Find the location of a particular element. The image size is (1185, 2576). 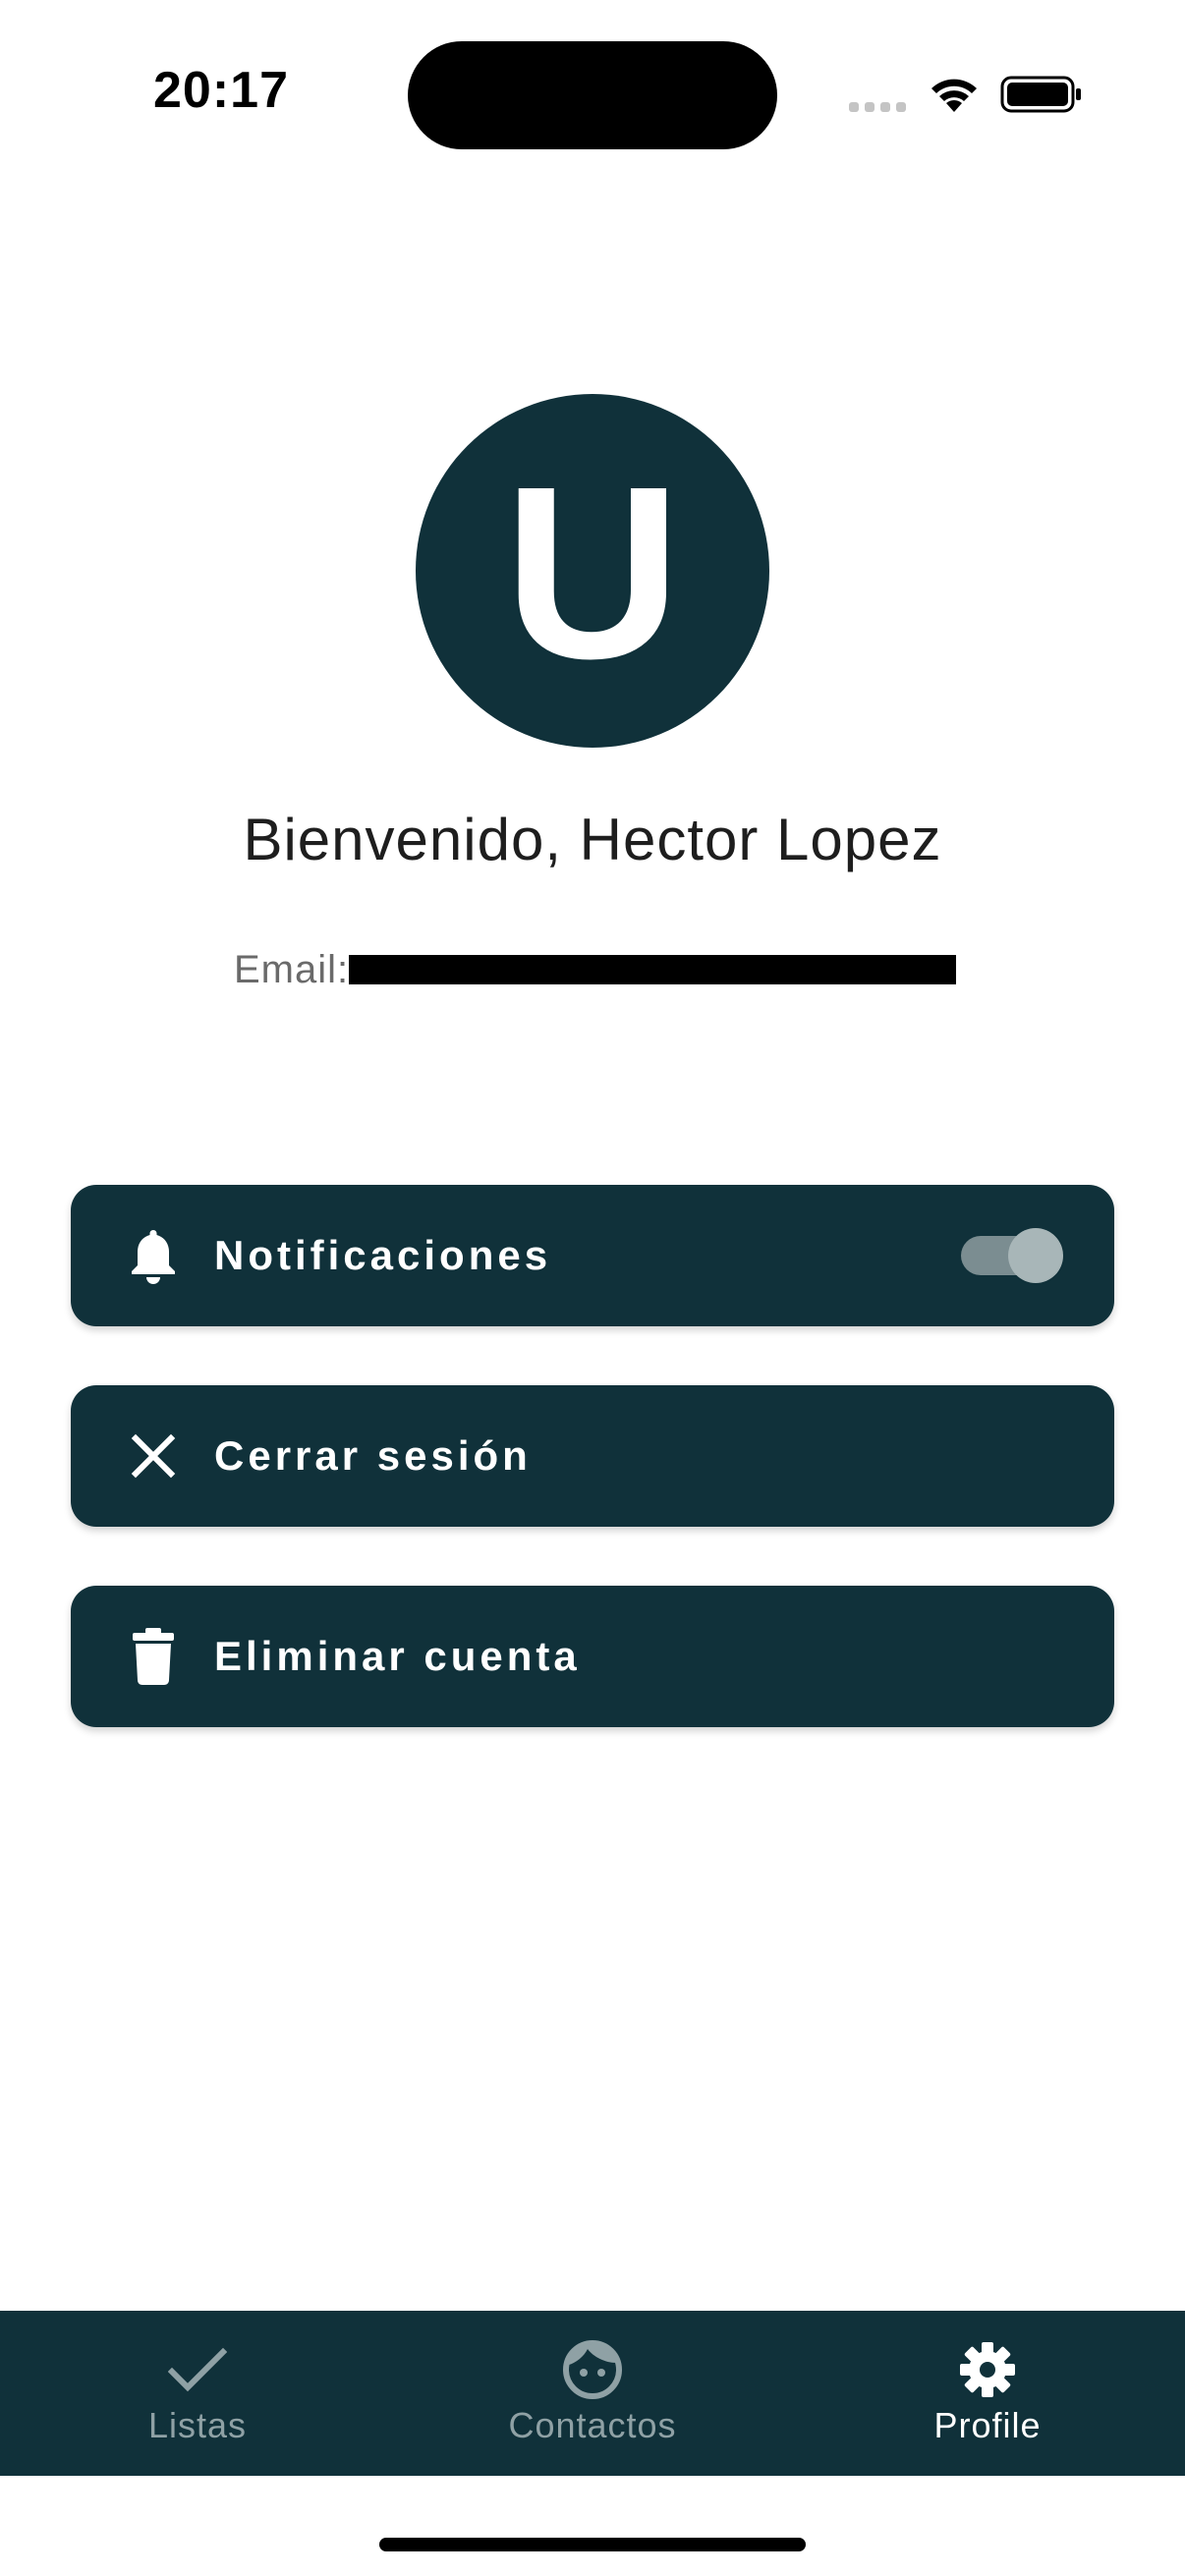

logout-label: Cerrar sesión is located at coordinates (373, 1455).